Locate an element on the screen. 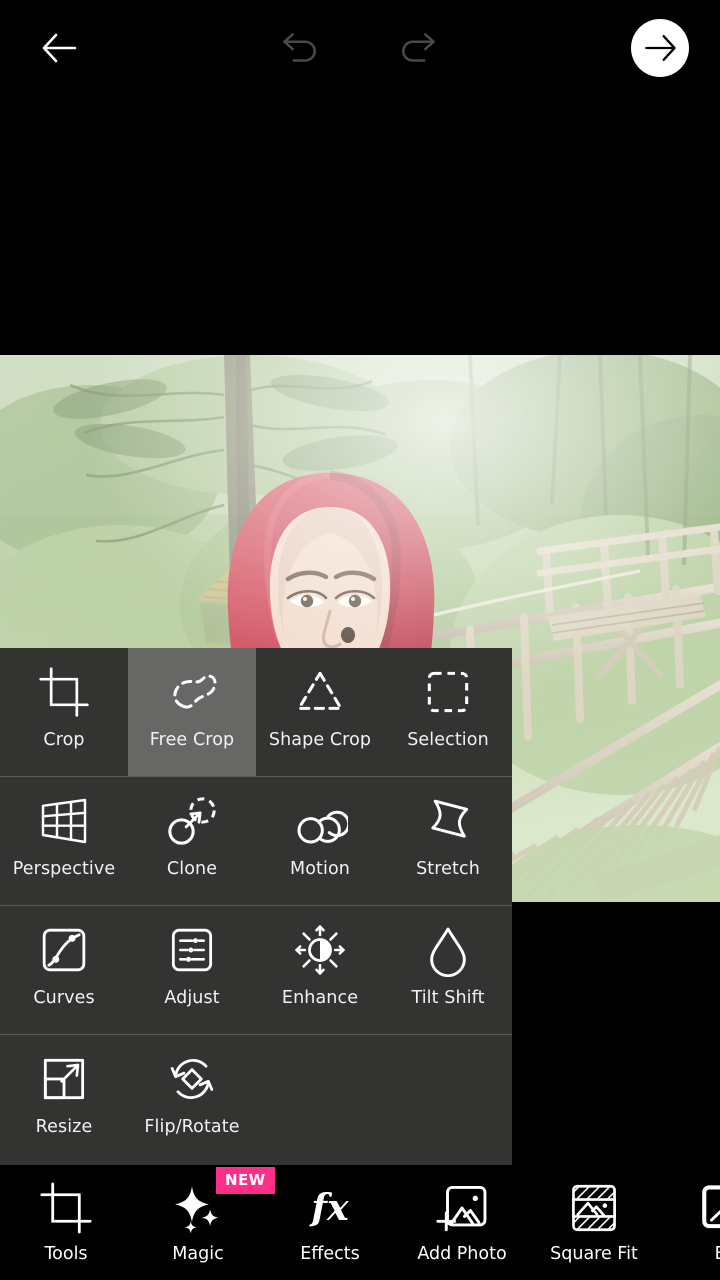  tool-clone: Clone is located at coordinates (192, 841).